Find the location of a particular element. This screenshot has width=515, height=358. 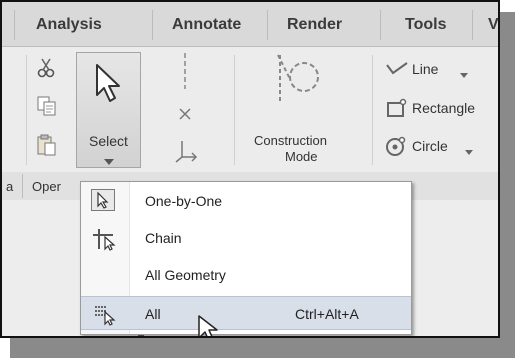

menu-item-chain: Chain is located at coordinates (246, 238).